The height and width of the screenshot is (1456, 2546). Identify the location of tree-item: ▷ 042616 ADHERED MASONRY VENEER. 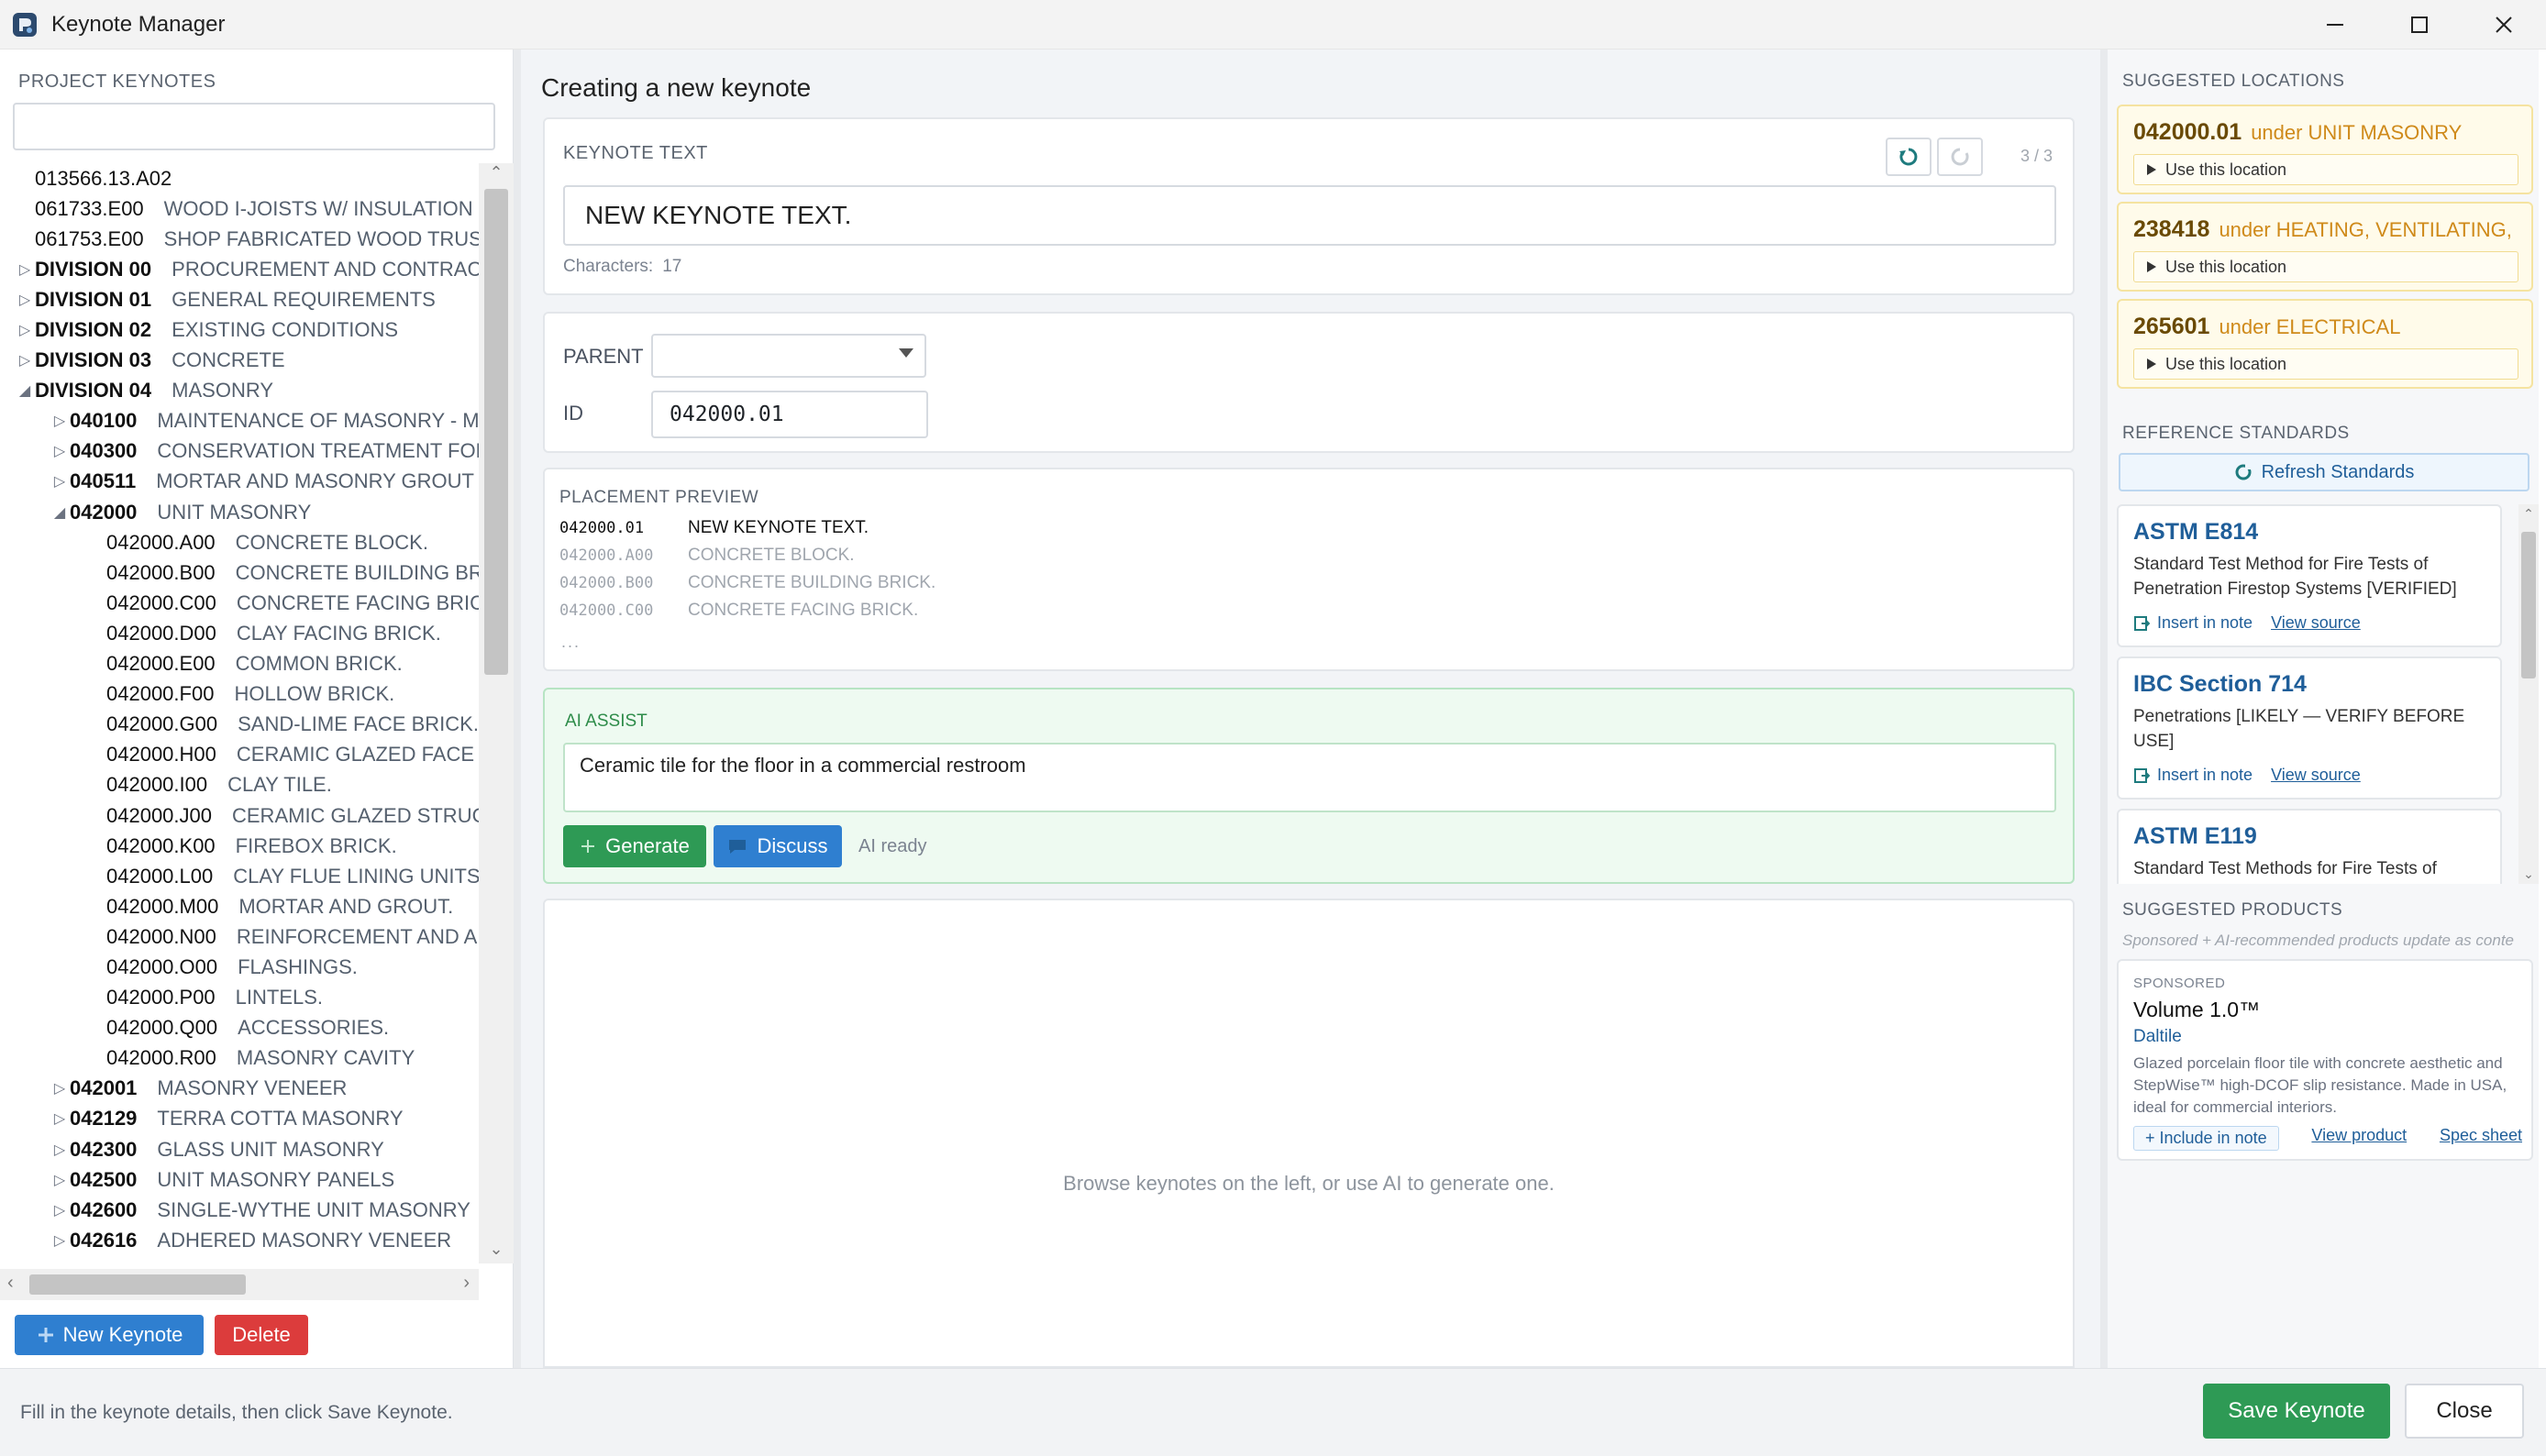
(240, 1240).